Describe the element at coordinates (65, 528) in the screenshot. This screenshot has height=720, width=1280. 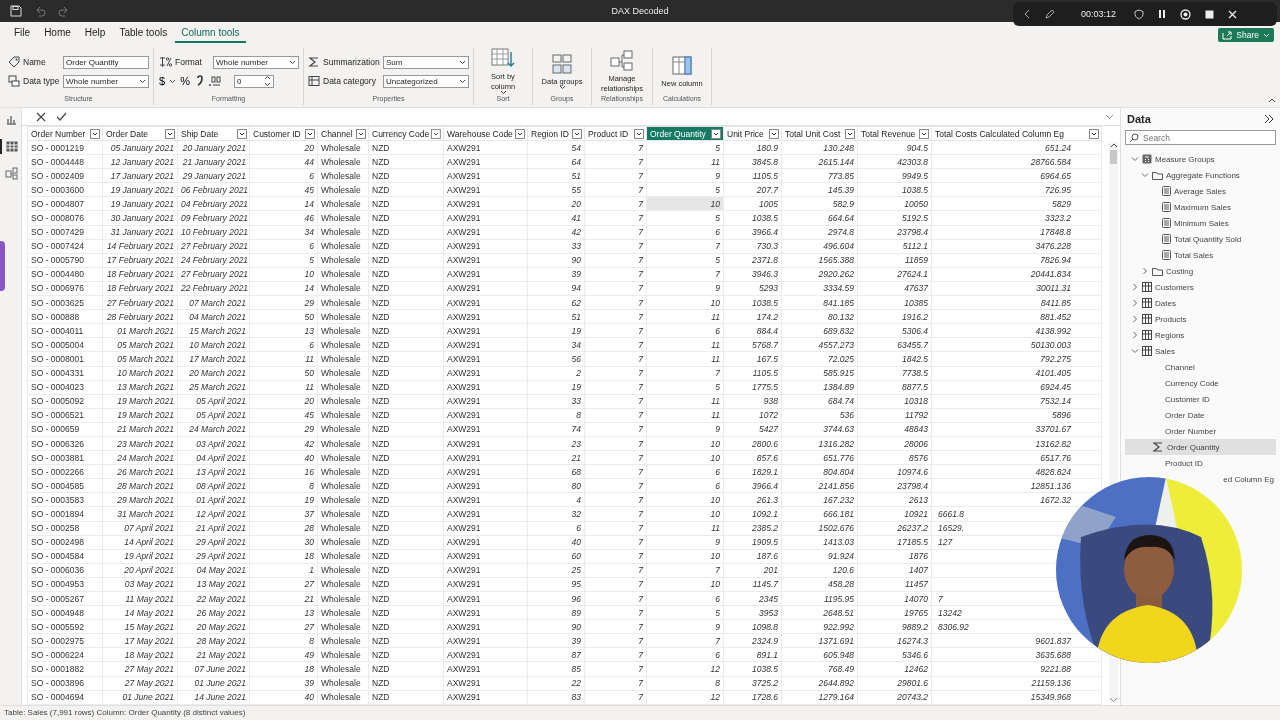
I see `table-cell: SO - 000258` at that location.